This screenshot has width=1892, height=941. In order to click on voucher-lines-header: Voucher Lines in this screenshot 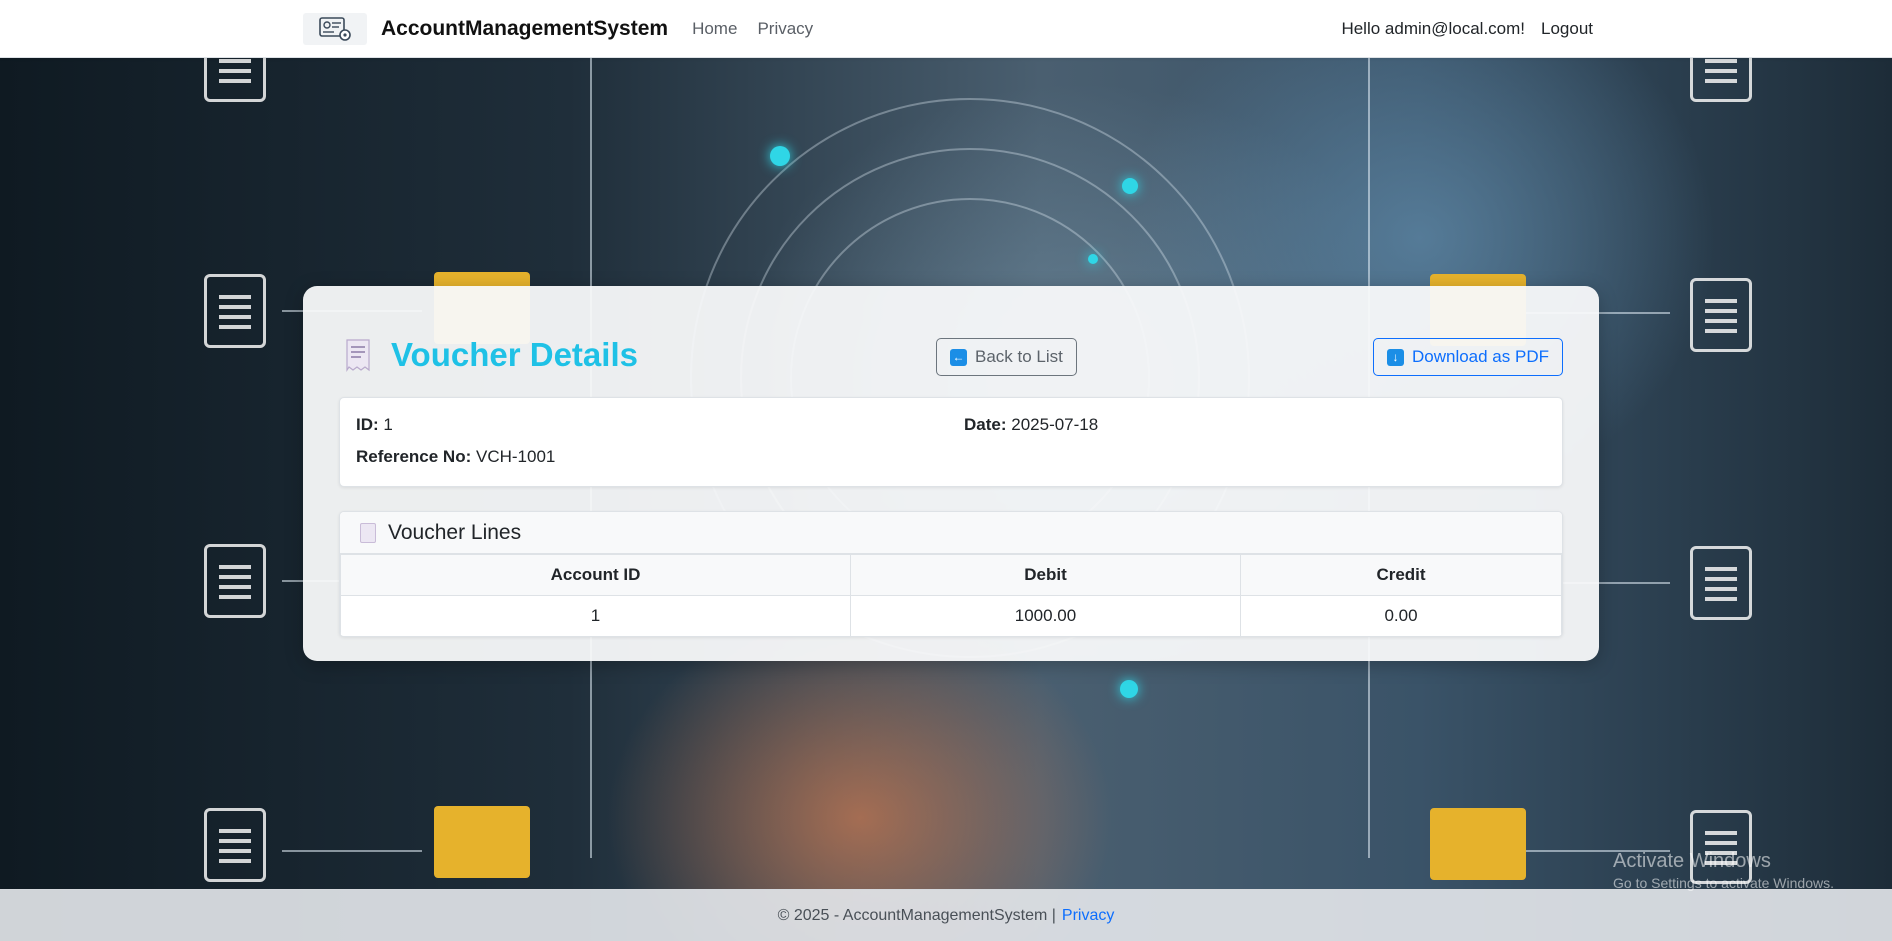, I will do `click(951, 533)`.